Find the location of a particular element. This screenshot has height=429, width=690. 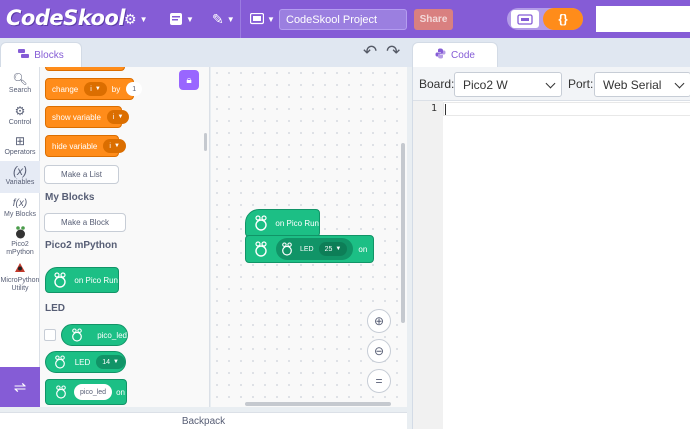

monitor-icon is located at coordinates (257, 18).